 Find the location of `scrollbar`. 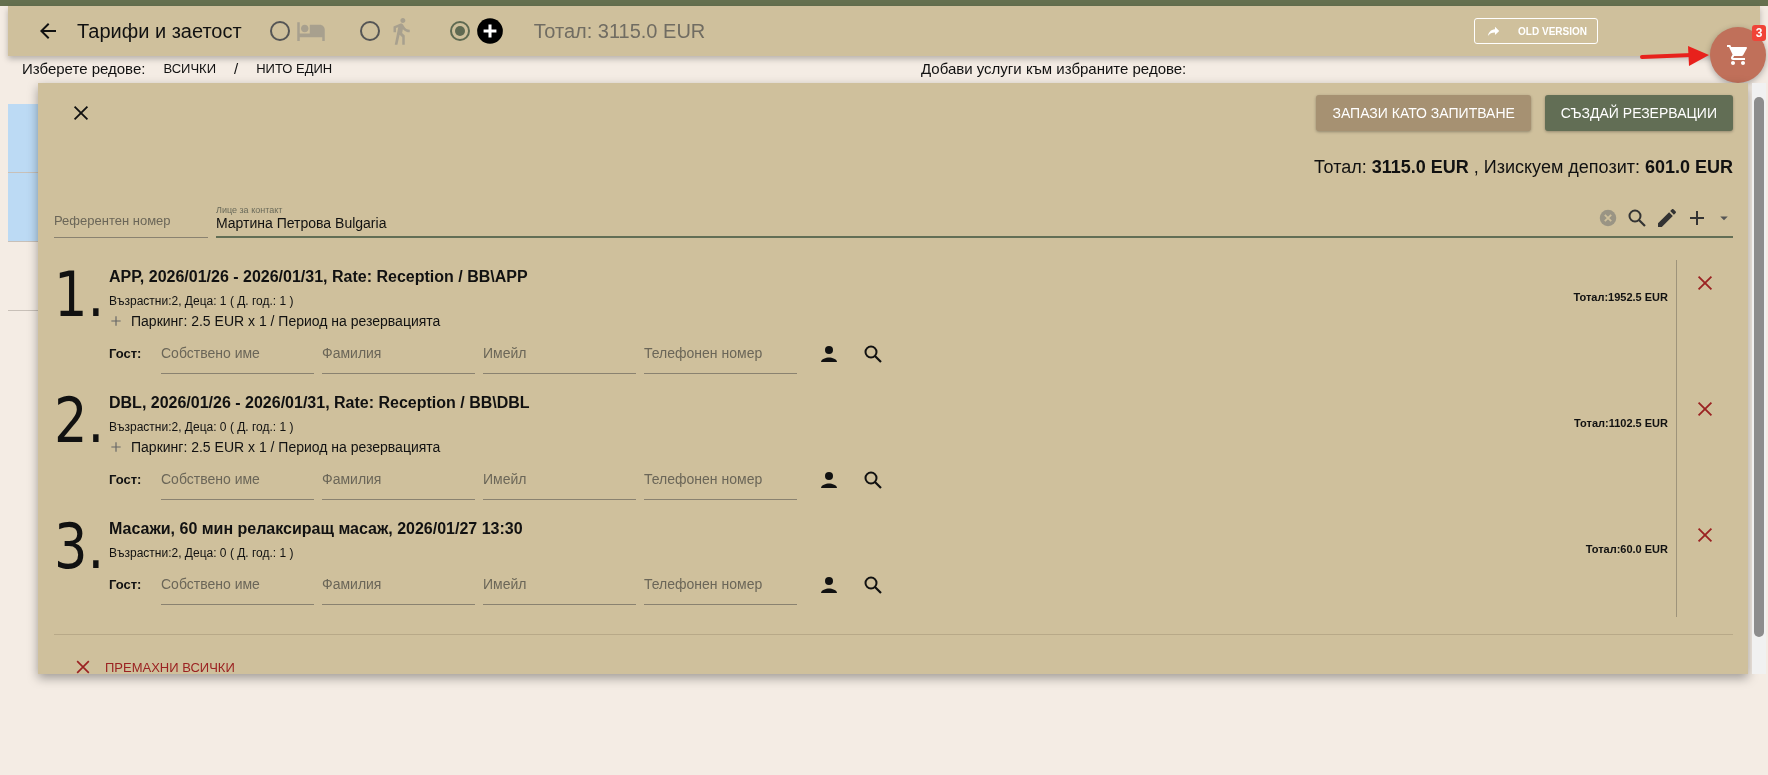

scrollbar is located at coordinates (1759, 378).